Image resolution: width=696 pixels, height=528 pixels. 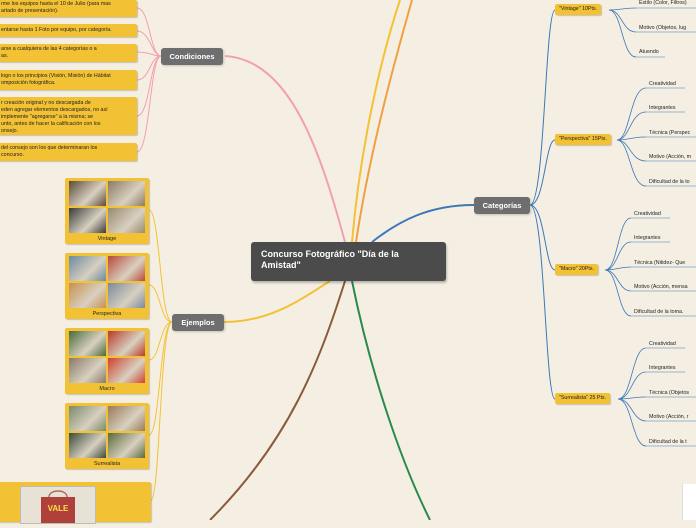 I want to click on criterio-item: Técnica (Perspec, so click(x=669, y=133).